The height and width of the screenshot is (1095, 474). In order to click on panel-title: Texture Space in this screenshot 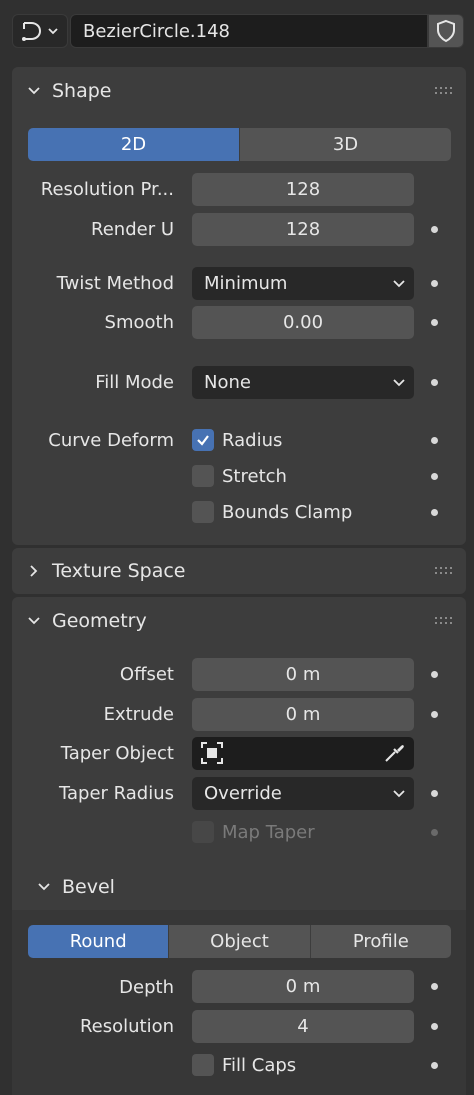, I will do `click(119, 571)`.